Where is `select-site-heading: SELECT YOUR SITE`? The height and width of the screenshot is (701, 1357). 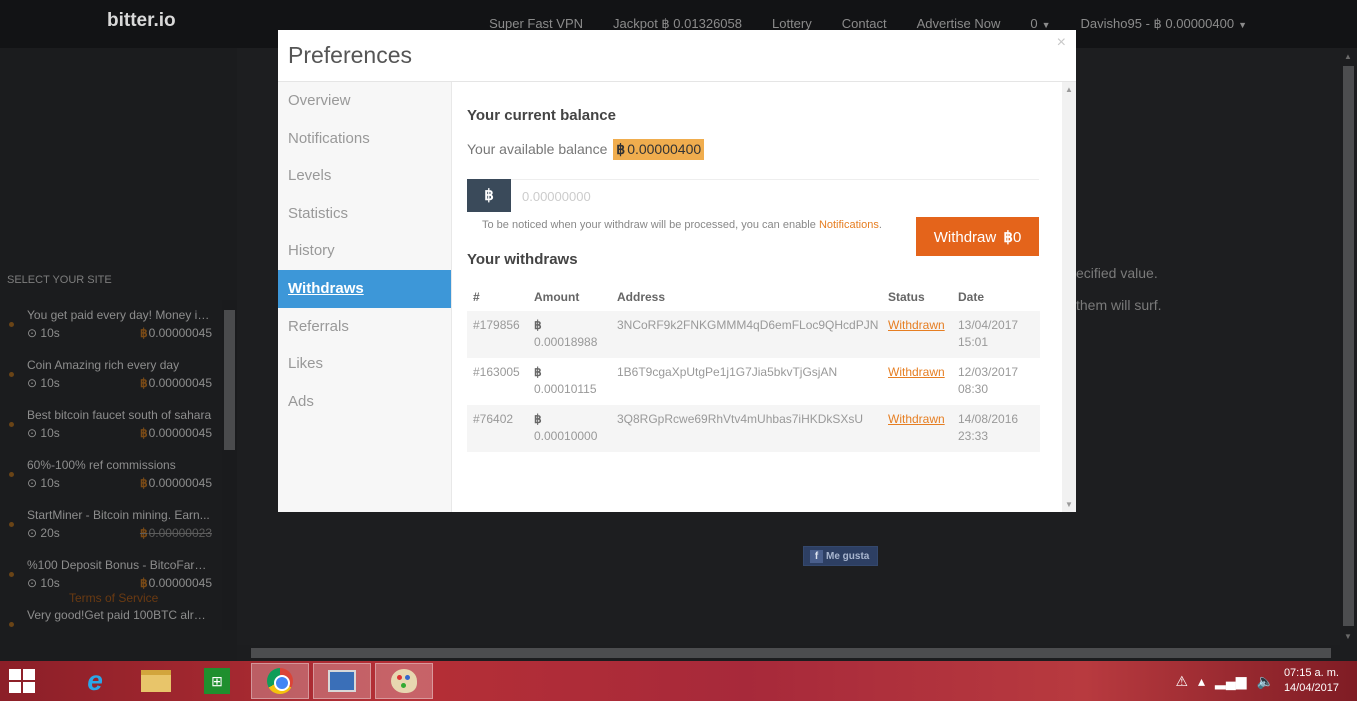 select-site-heading: SELECT YOUR SITE is located at coordinates (59, 280).